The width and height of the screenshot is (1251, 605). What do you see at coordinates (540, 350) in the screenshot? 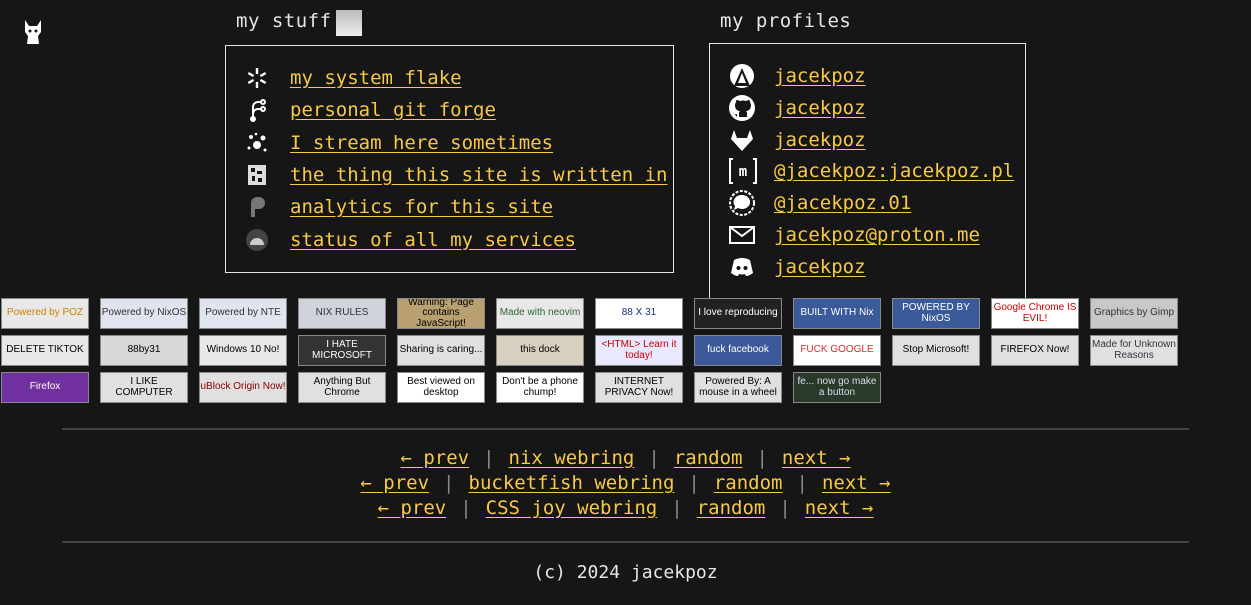
I see `badge-button: this dock` at bounding box center [540, 350].